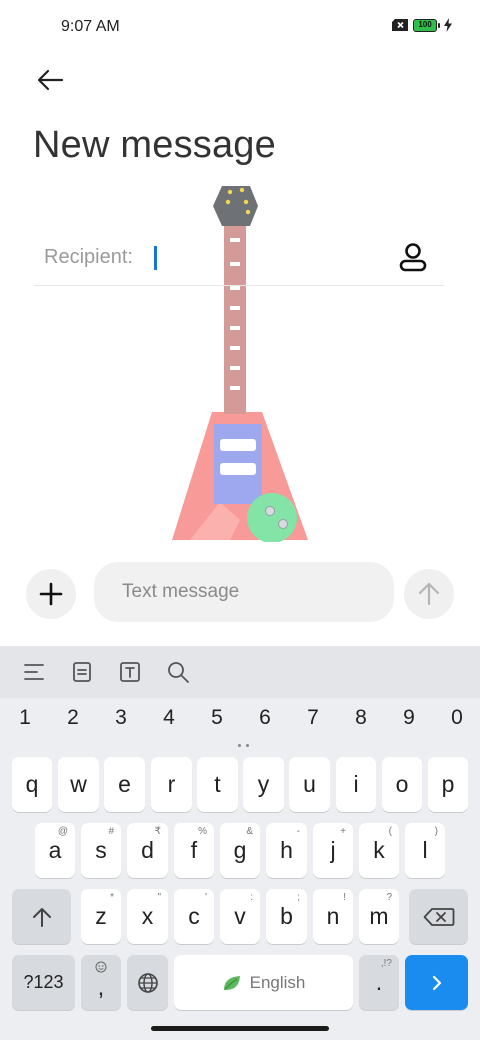  I want to click on key-1: 1, so click(25, 724).